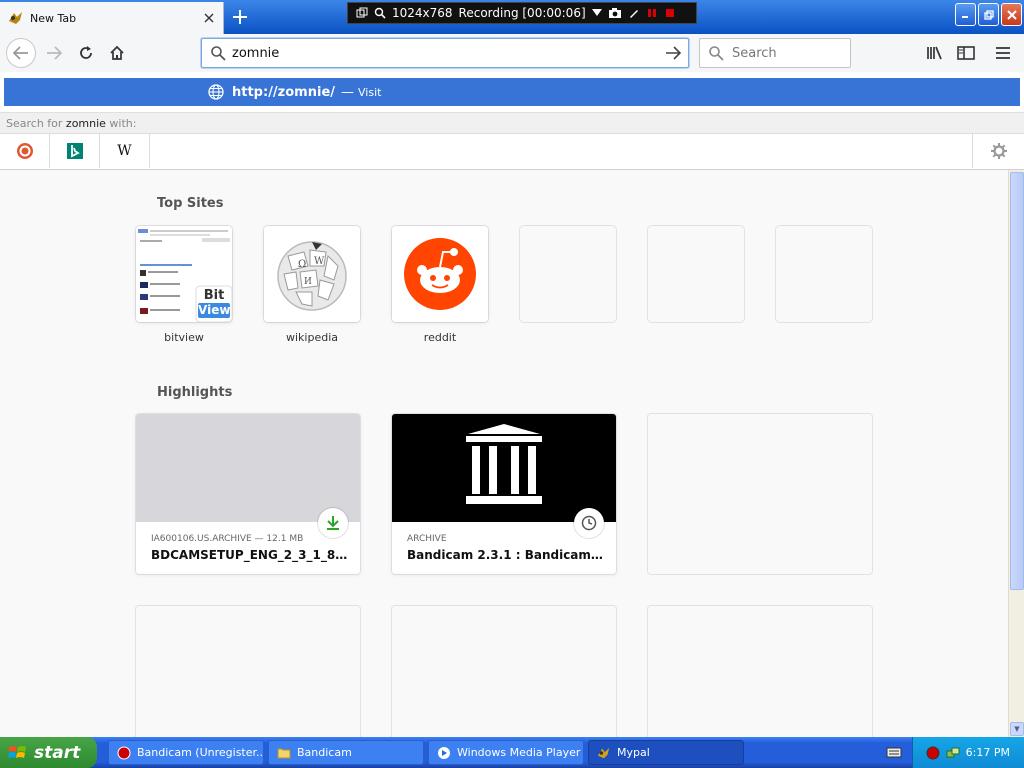  I want to click on sidebar-icon, so click(966, 53).